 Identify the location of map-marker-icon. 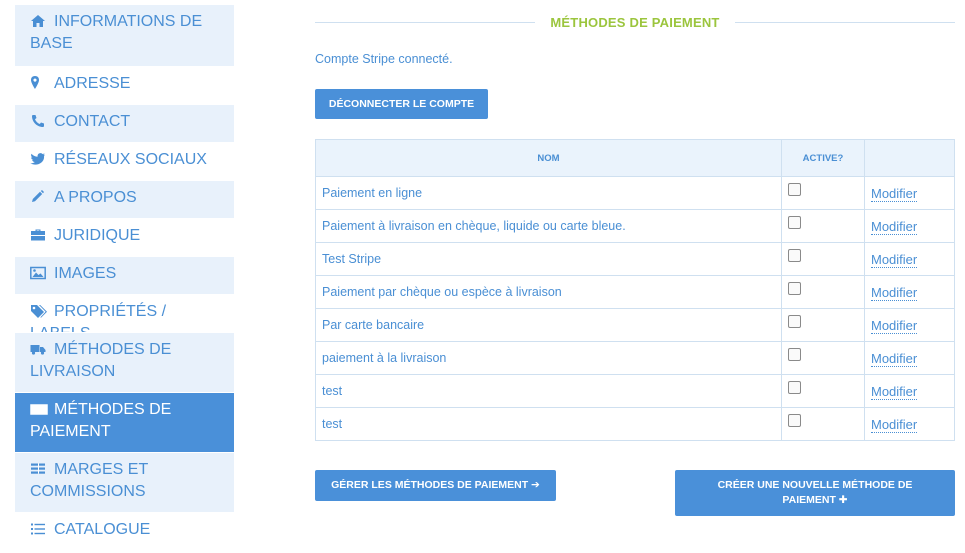
(38, 83).